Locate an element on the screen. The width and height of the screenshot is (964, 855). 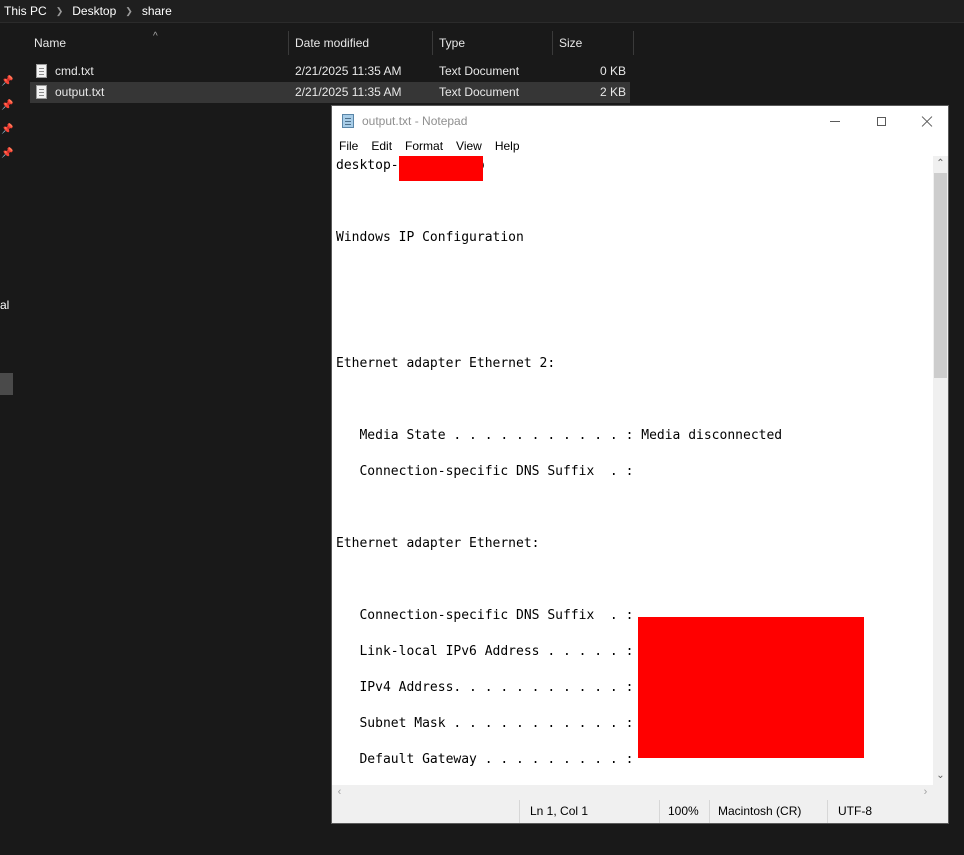
breadcrumb-share: share is located at coordinates (157, 11).